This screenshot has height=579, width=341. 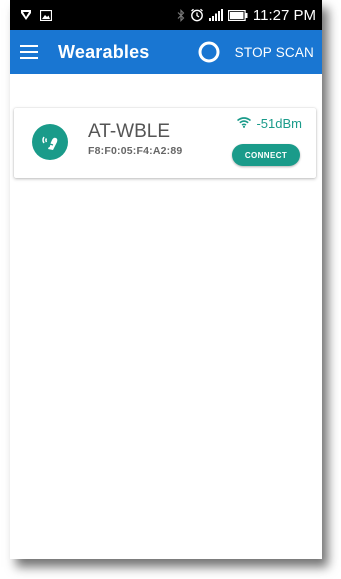 I want to click on battery-icon, so click(x=237, y=15).